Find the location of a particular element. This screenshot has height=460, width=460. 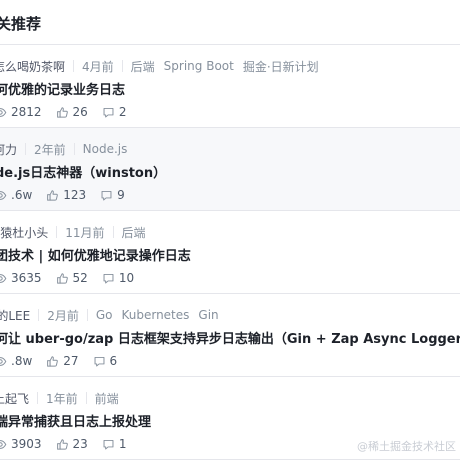

article-stats: 3903 23 1 is located at coordinates (70, 444).